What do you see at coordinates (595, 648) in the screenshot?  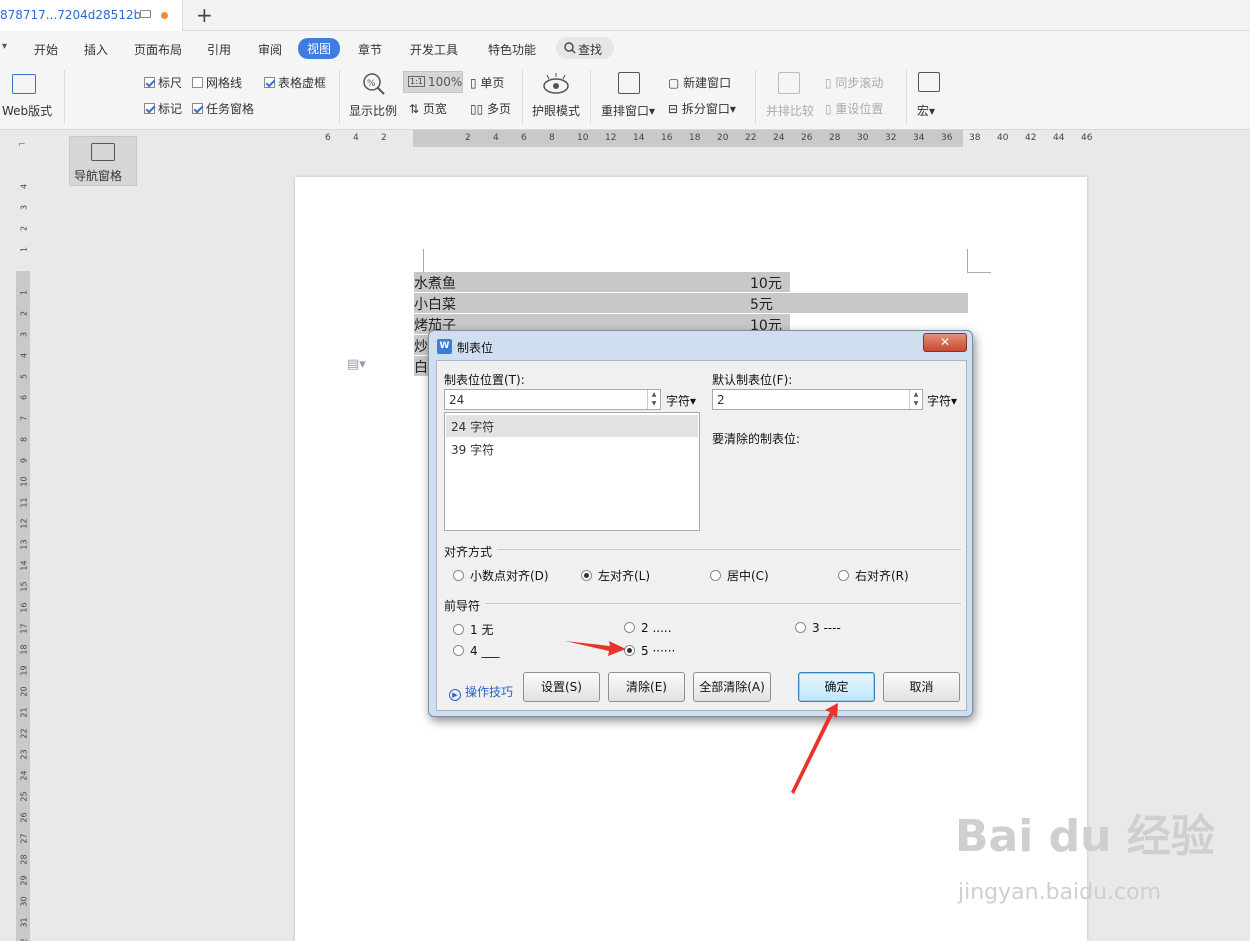 I see `arrow-to-leader-icon` at bounding box center [595, 648].